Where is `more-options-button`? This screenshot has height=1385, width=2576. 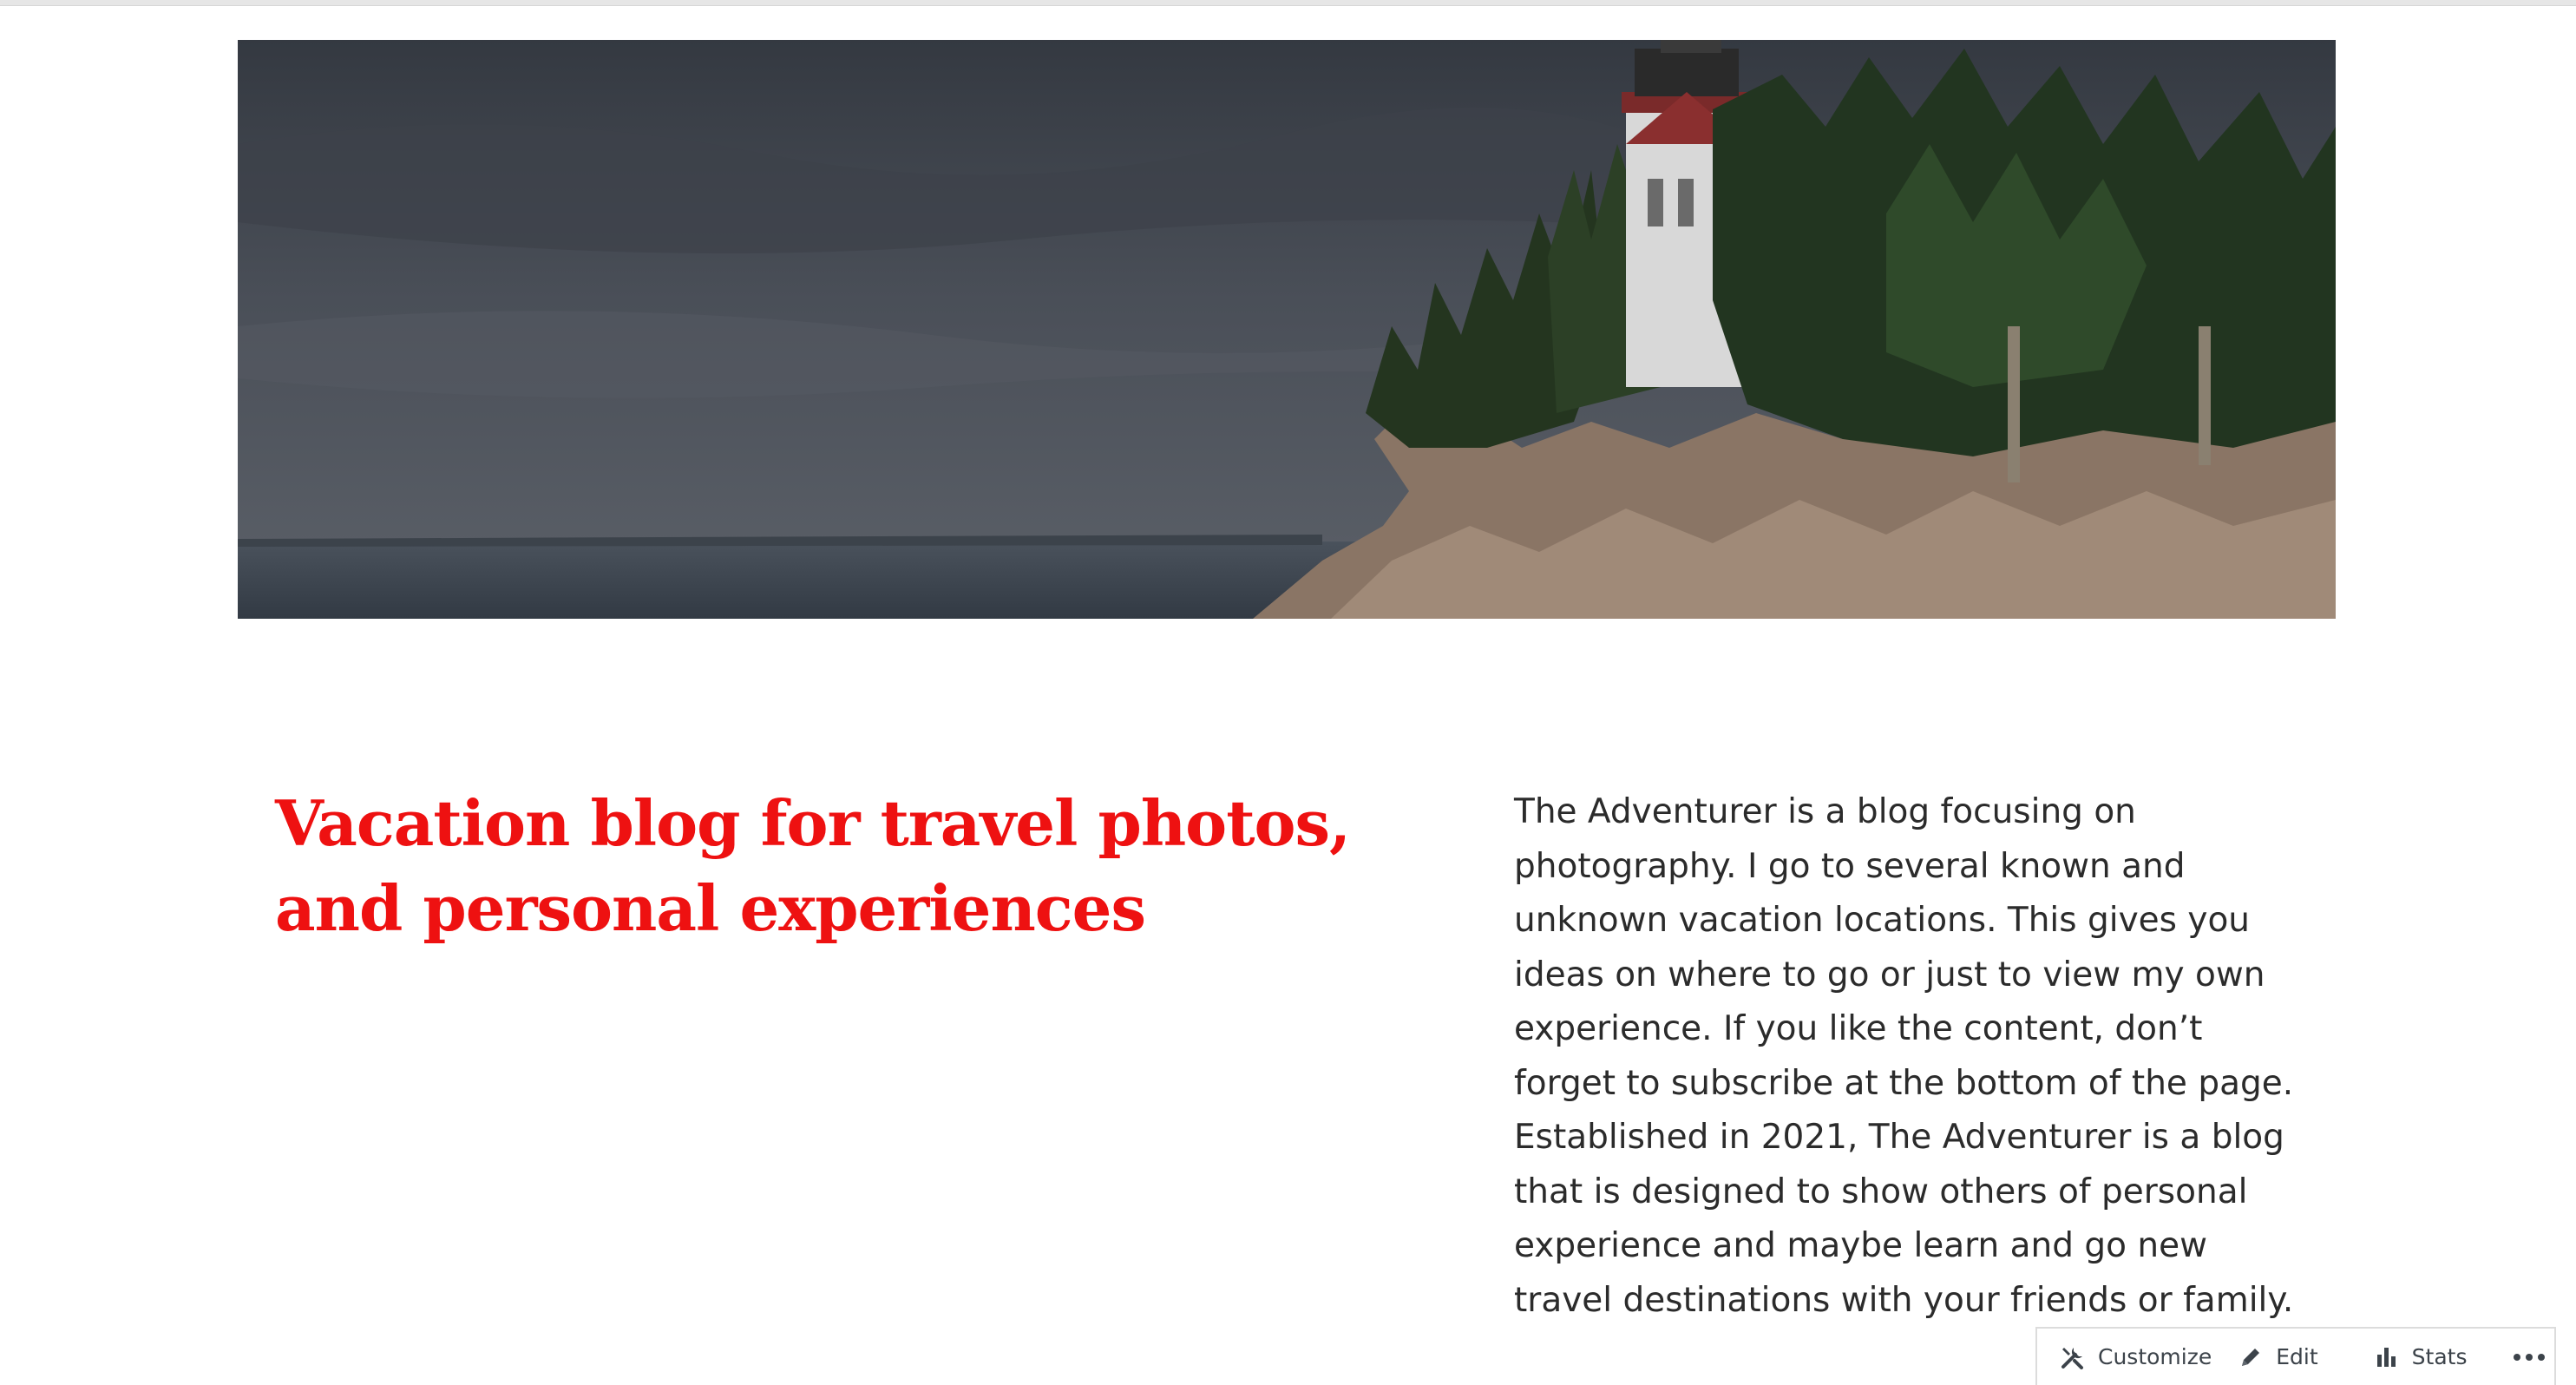 more-options-button is located at coordinates (2535, 1357).